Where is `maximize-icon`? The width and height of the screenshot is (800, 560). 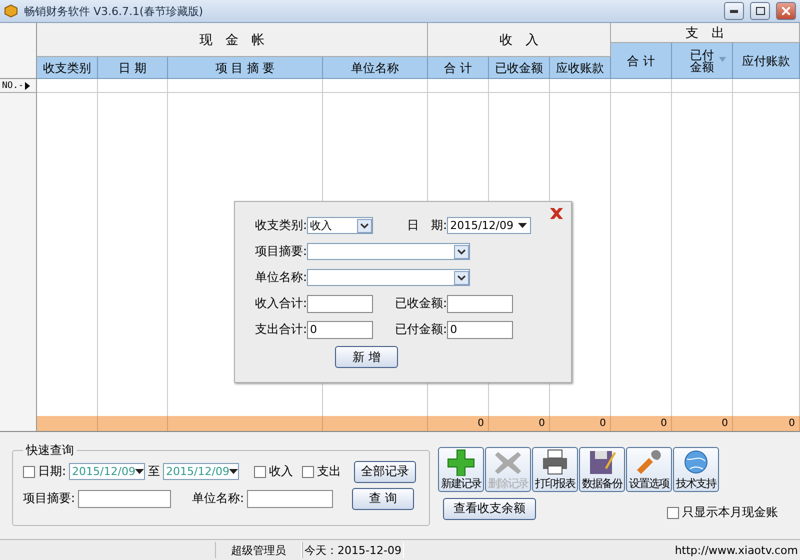
maximize-icon is located at coordinates (760, 11).